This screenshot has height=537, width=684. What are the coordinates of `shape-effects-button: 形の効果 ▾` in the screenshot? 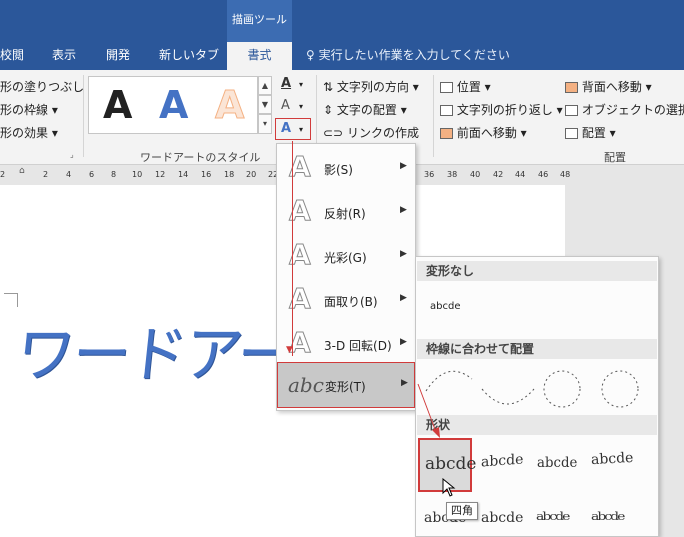 It's located at (29, 132).